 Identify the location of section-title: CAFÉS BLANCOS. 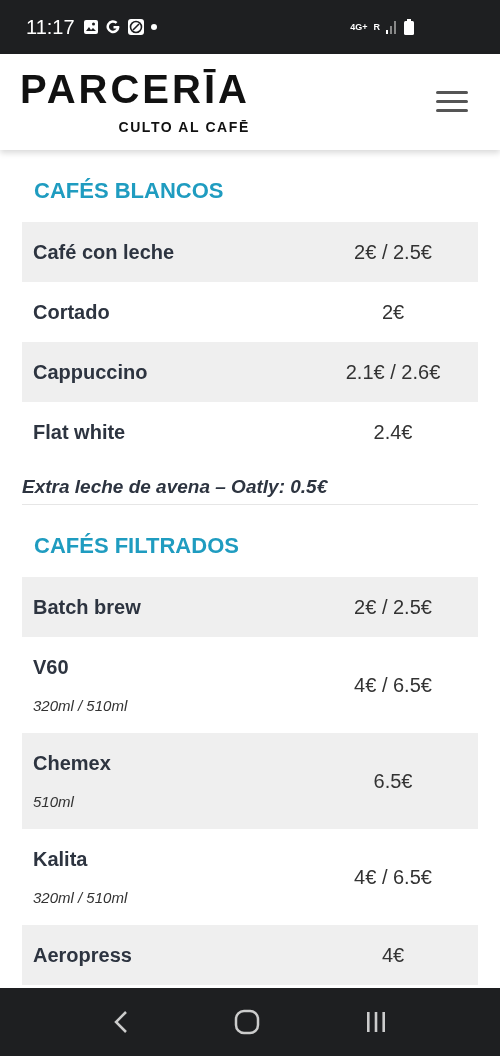
(129, 191).